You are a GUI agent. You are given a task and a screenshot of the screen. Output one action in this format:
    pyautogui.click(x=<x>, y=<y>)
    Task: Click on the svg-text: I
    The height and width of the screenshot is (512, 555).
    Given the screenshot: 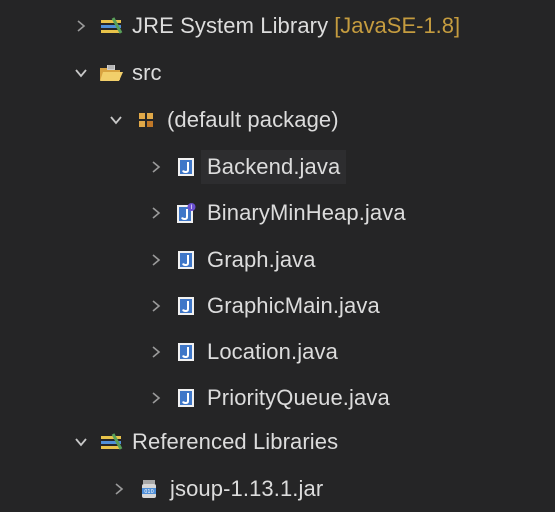 What is the action you would take?
    pyautogui.click(x=192, y=207)
    